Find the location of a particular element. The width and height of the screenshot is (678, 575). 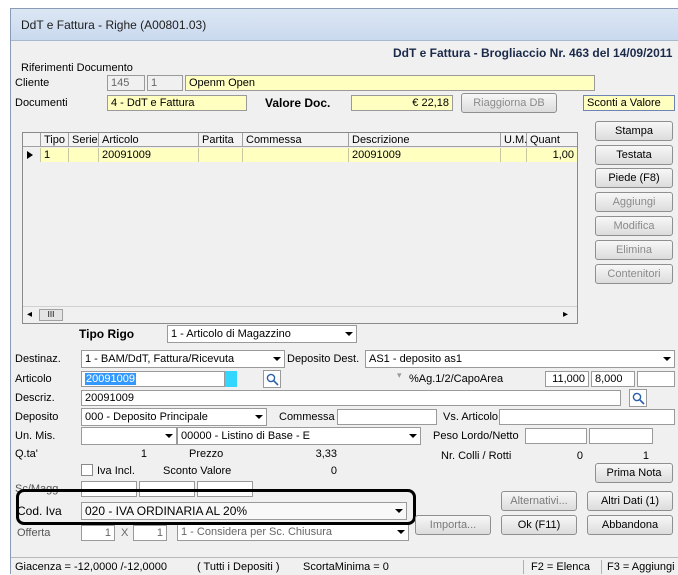

abbandona-button: Abbandona is located at coordinates (630, 525).